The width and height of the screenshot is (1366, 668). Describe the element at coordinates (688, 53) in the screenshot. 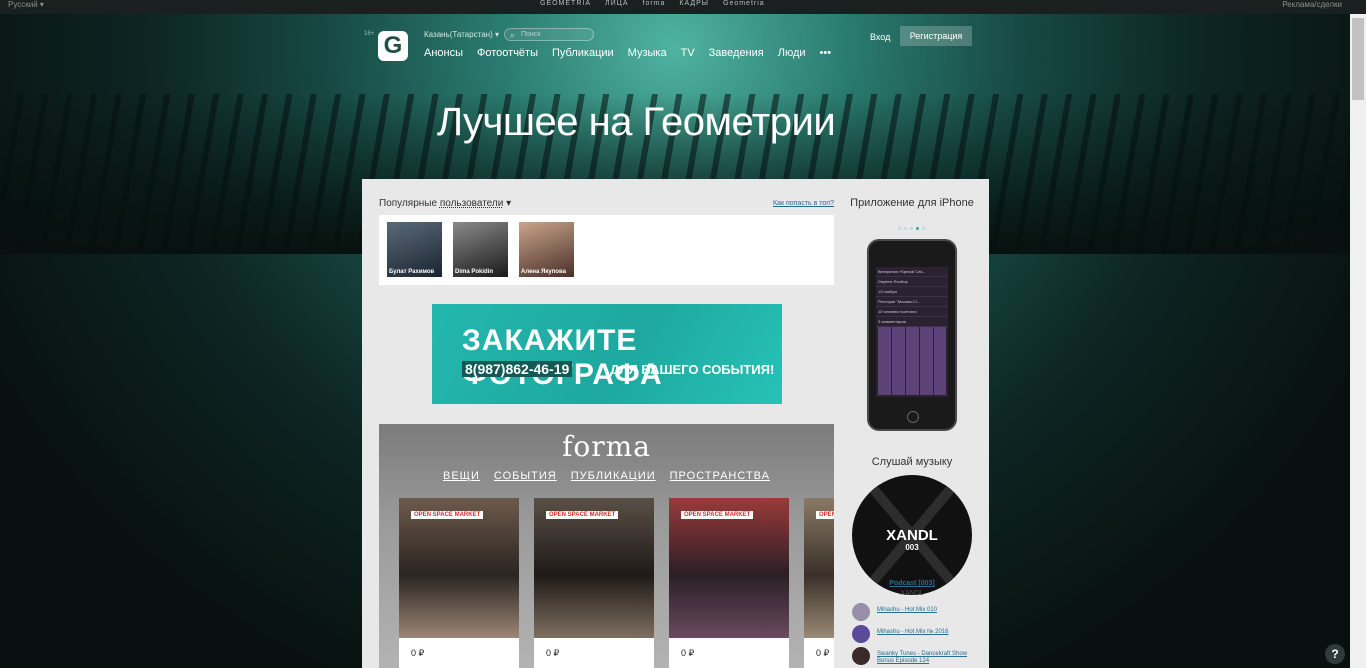

I see `nav-item-tv: TV` at that location.